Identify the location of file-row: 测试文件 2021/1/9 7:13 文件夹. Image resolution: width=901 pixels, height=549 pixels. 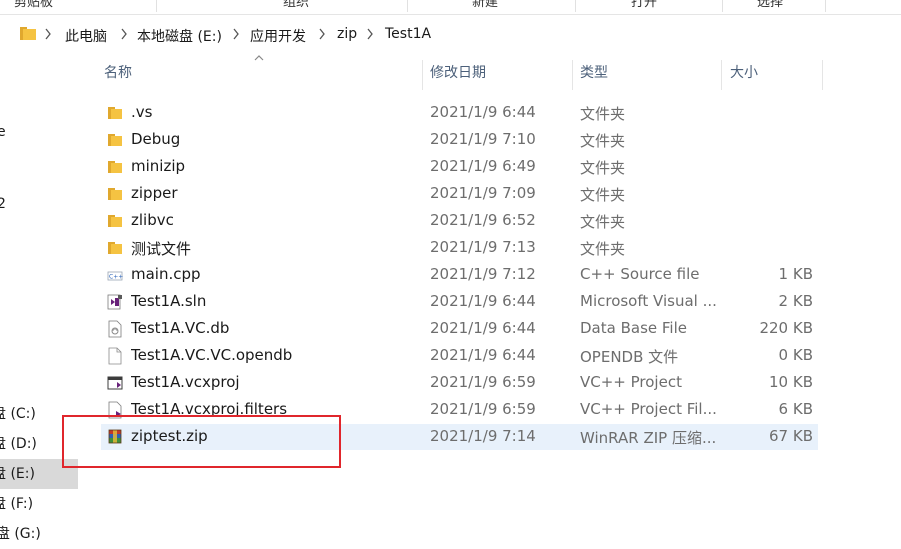
(459, 248).